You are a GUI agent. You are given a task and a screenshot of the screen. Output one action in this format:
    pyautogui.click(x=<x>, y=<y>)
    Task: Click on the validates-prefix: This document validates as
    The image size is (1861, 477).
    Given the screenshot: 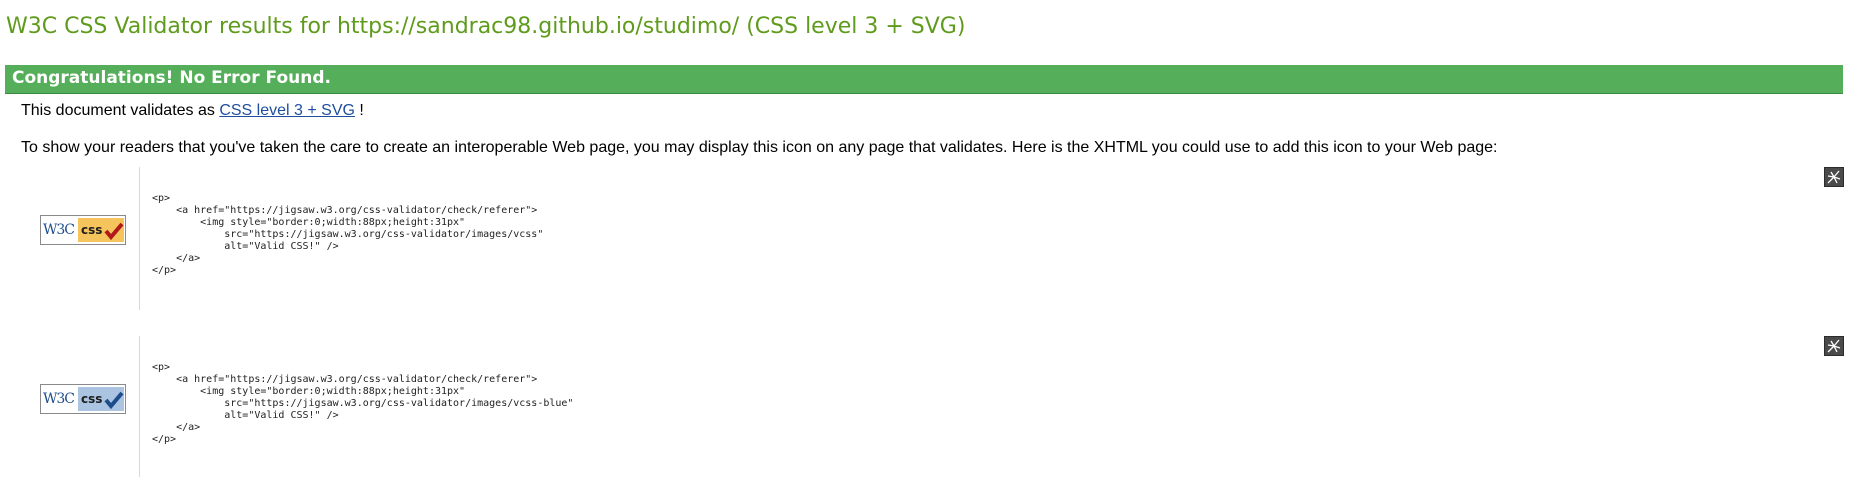 What is the action you would take?
    pyautogui.click(x=120, y=110)
    